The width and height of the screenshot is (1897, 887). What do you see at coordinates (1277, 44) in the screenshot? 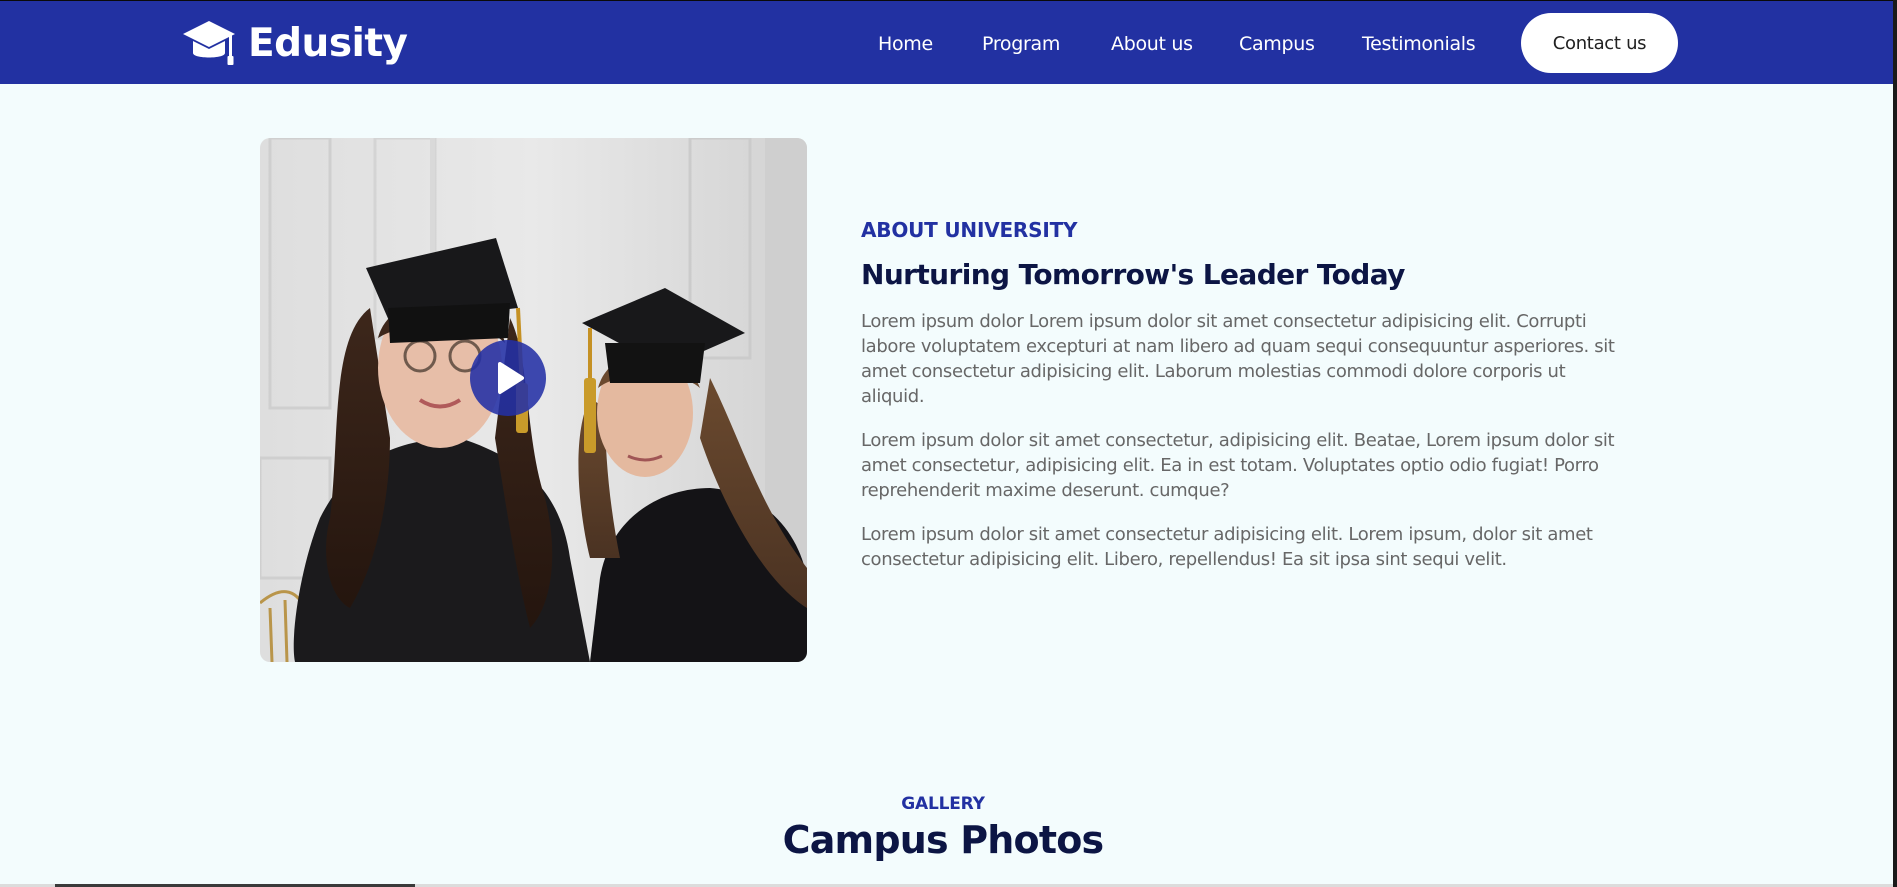
I see `nav-campus: Campus` at bounding box center [1277, 44].